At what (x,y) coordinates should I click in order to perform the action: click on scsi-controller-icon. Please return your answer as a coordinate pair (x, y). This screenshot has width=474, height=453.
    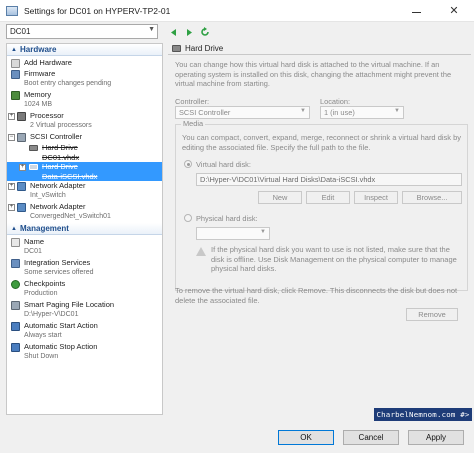
    Looking at the image, I should click on (21, 137).